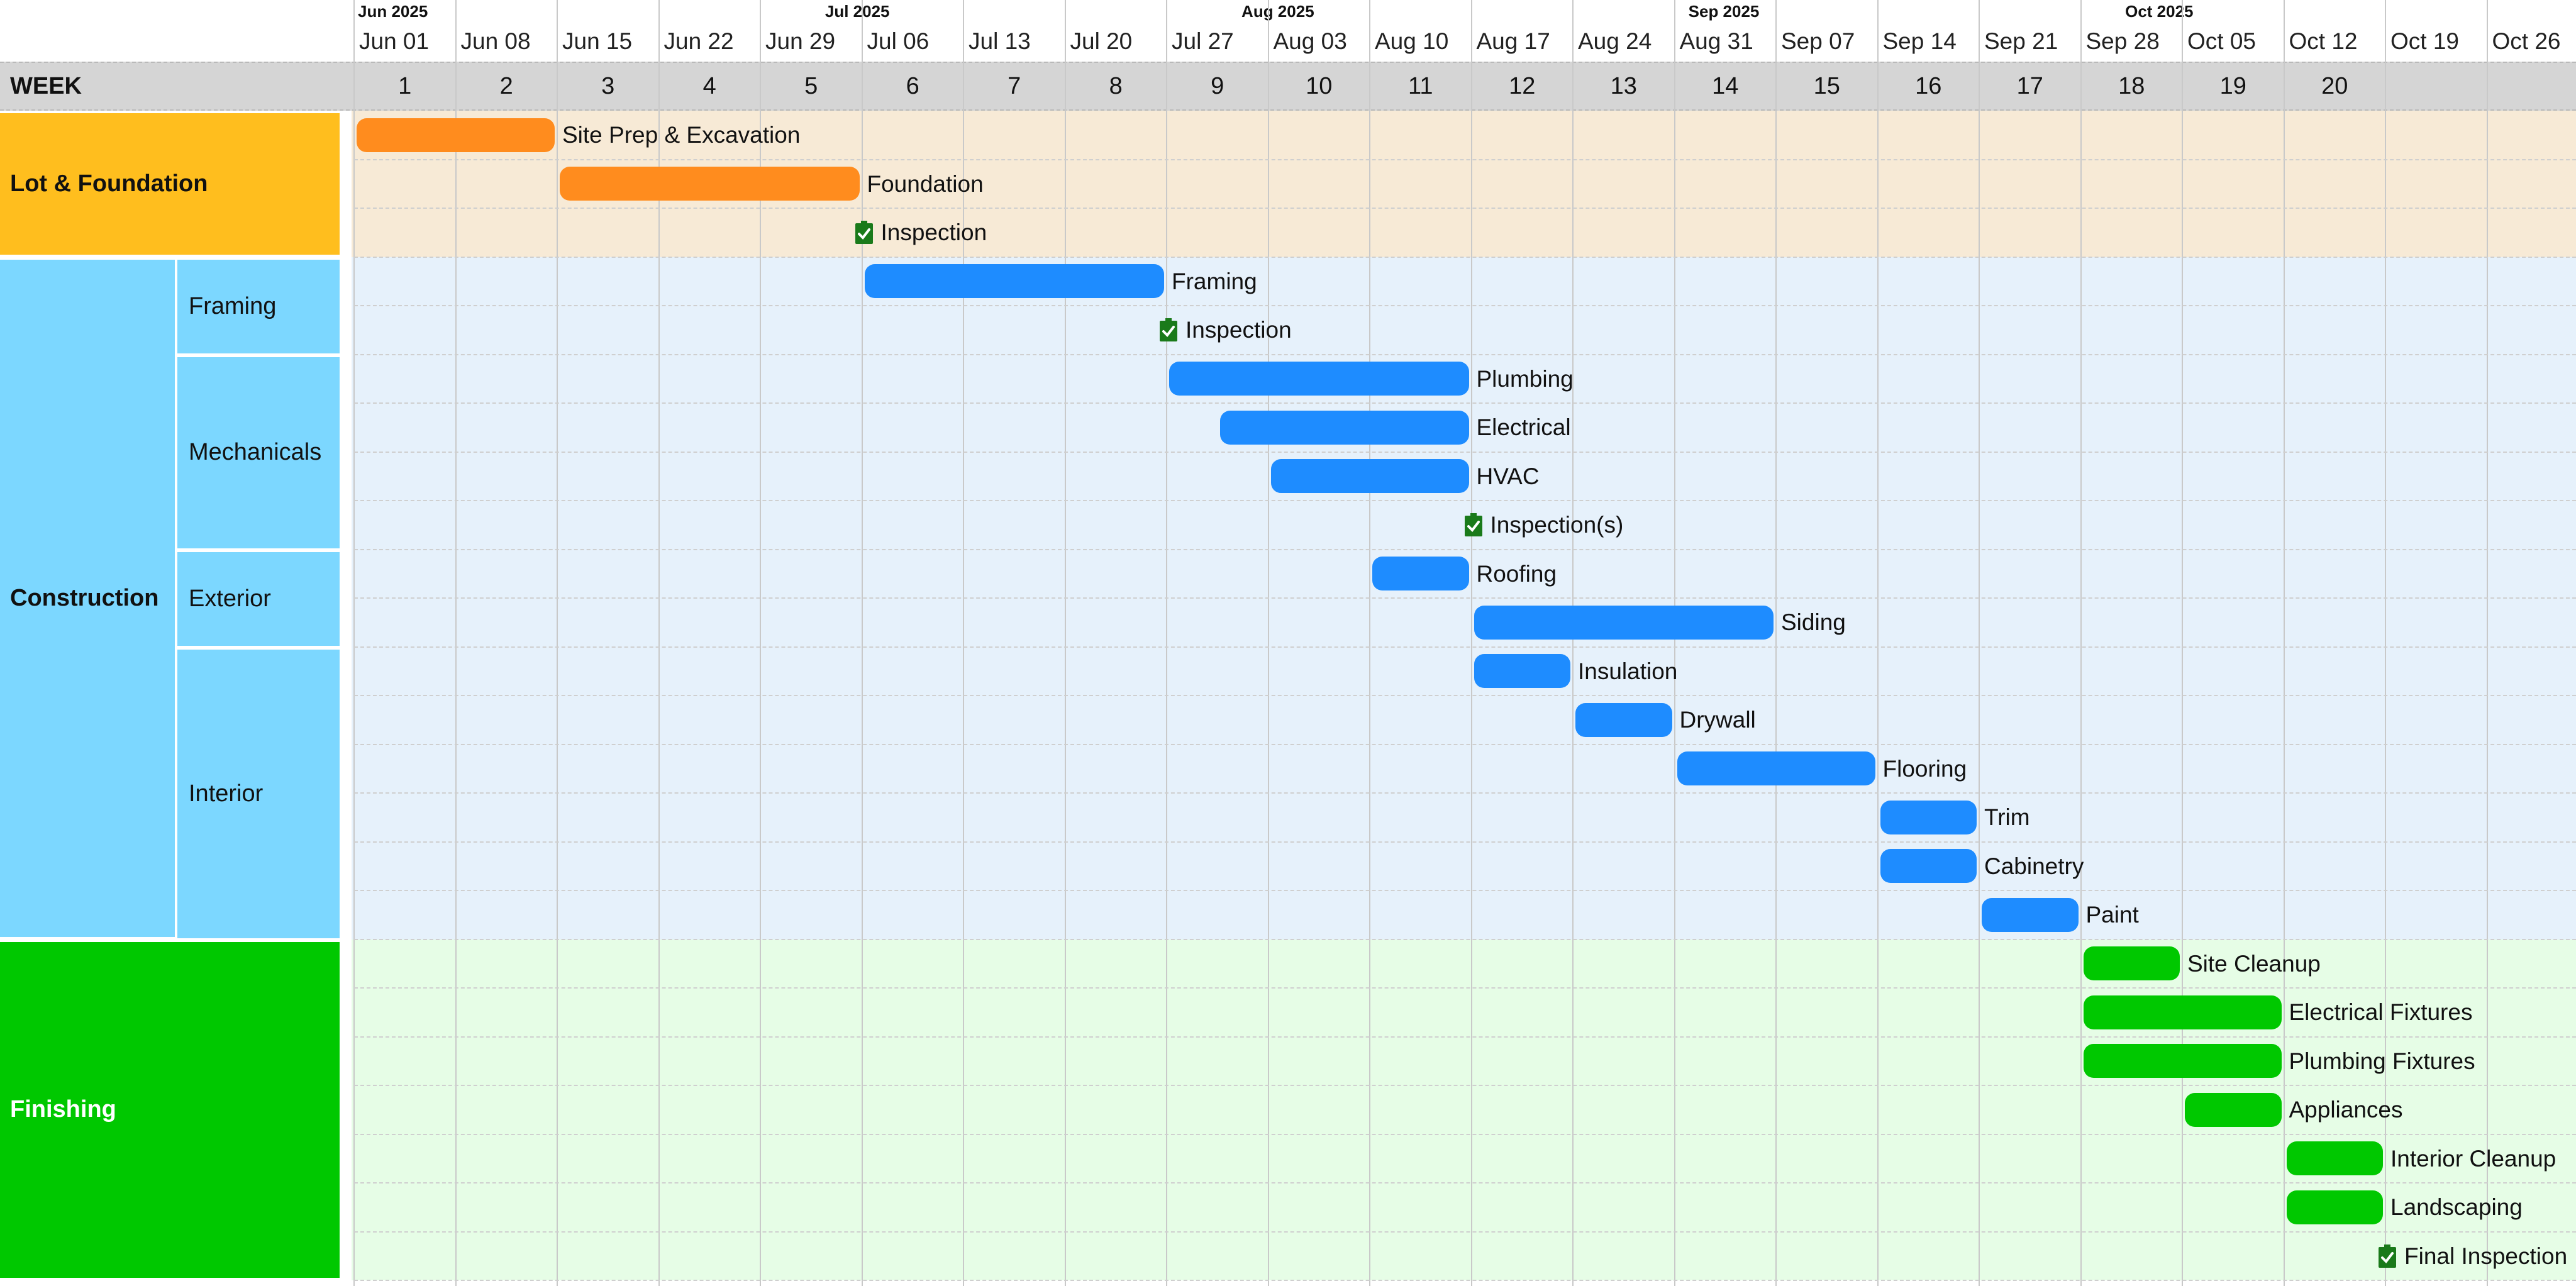 The width and height of the screenshot is (2576, 1286). I want to click on group-label: Construction, so click(84, 597).